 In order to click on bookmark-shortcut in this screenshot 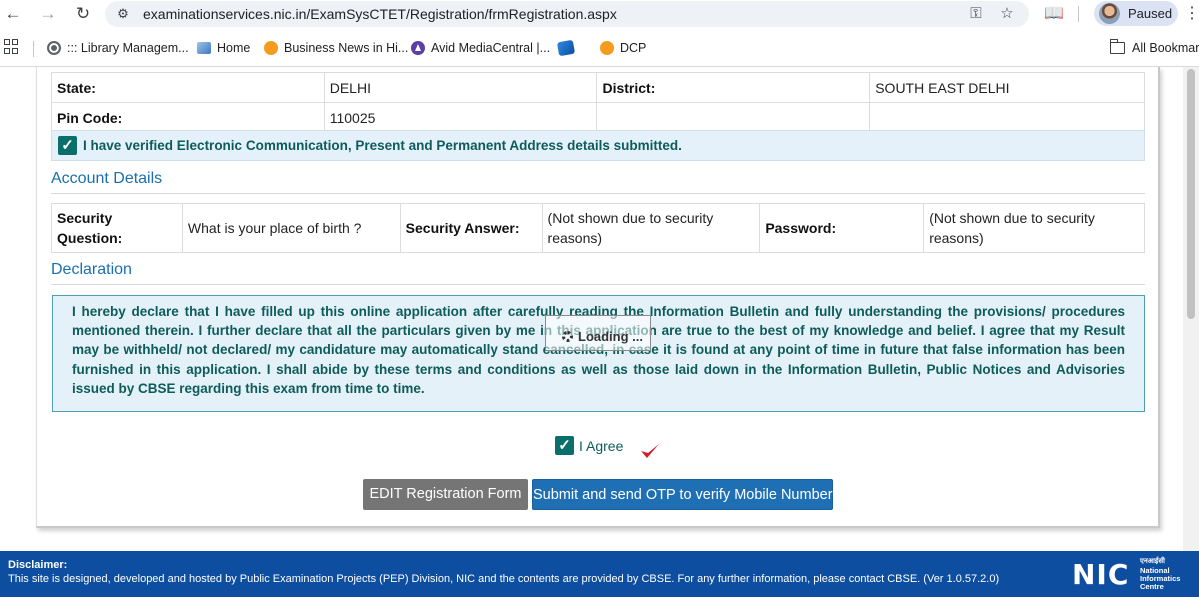, I will do `click(568, 48)`.